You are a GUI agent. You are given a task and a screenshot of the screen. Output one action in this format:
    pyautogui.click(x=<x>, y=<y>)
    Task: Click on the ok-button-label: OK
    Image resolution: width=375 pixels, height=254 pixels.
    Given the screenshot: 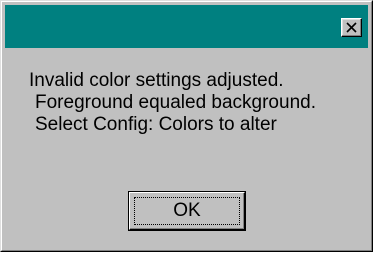 What is the action you would take?
    pyautogui.click(x=187, y=210)
    